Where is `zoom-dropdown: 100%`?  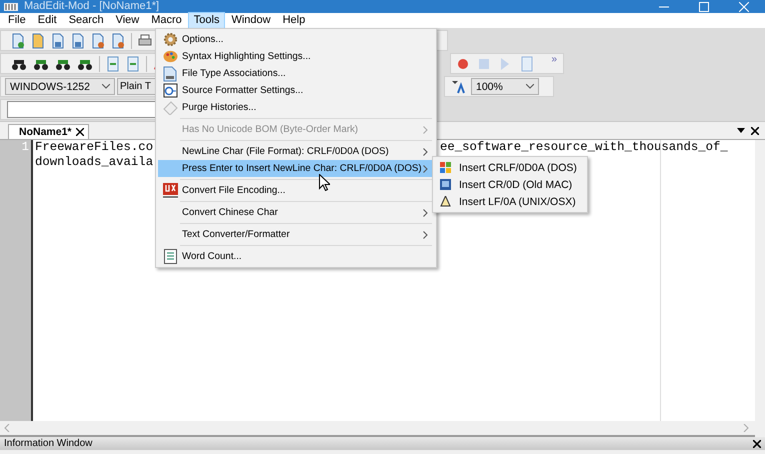
zoom-dropdown: 100% is located at coordinates (505, 86).